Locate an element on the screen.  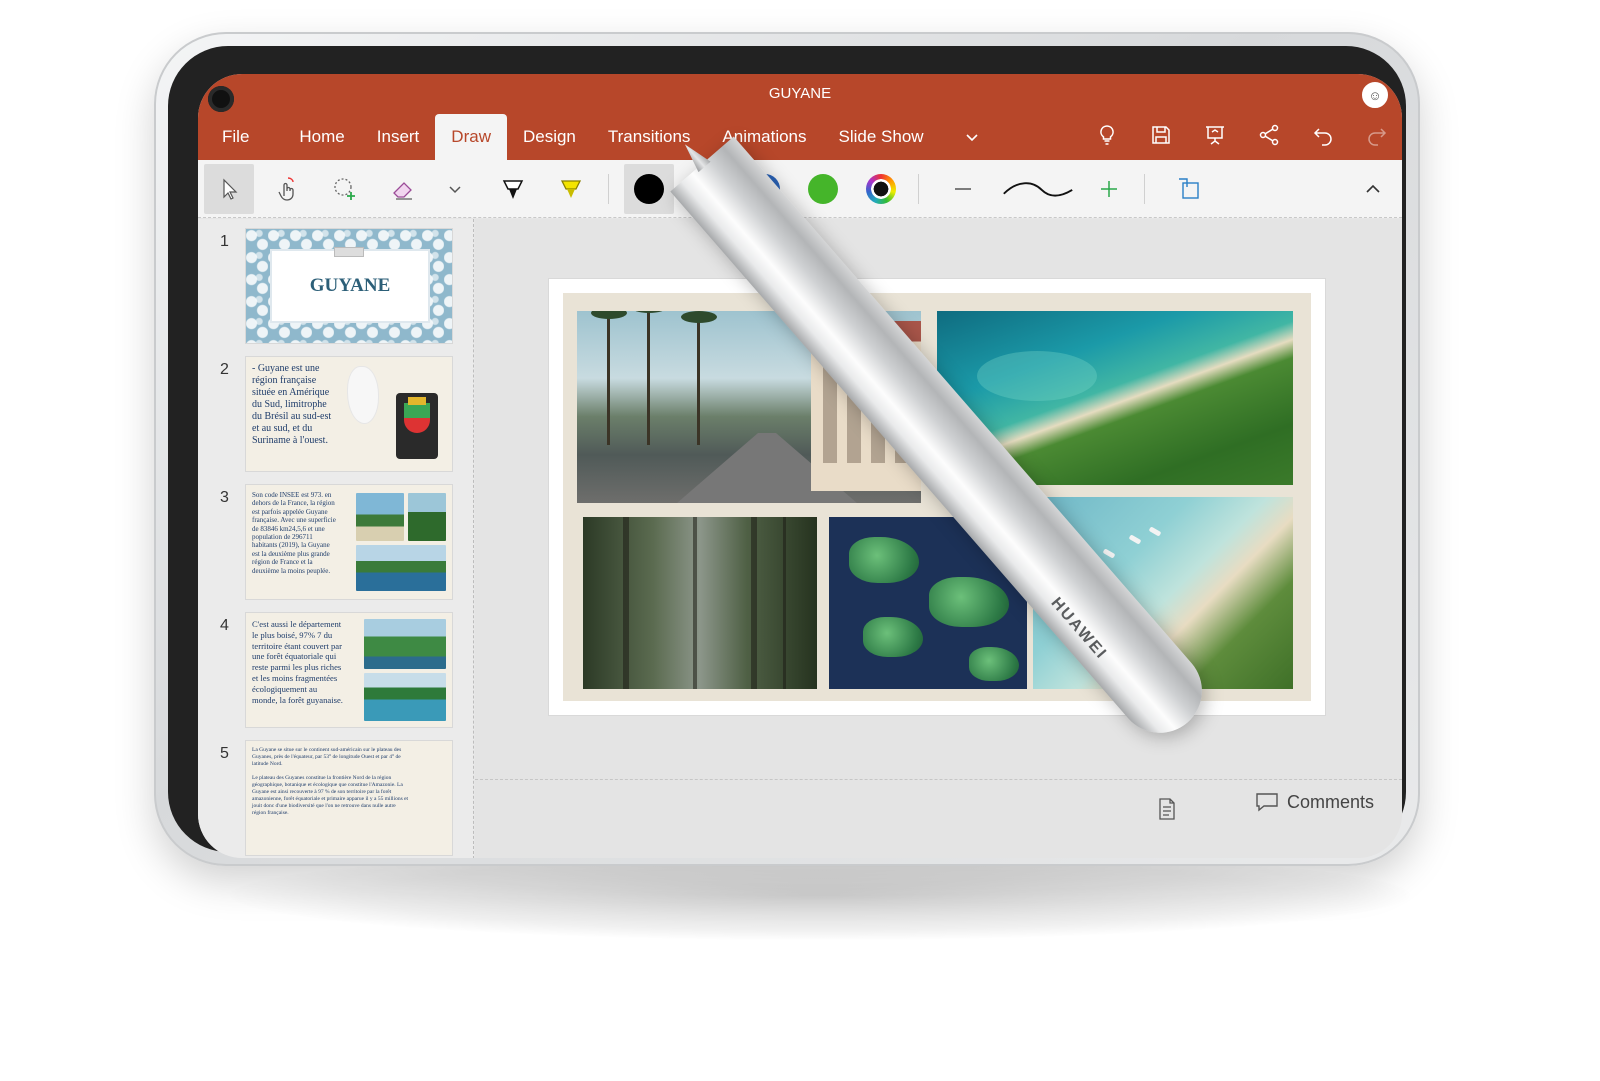
touch-draw-tool is located at coordinates (287, 189).